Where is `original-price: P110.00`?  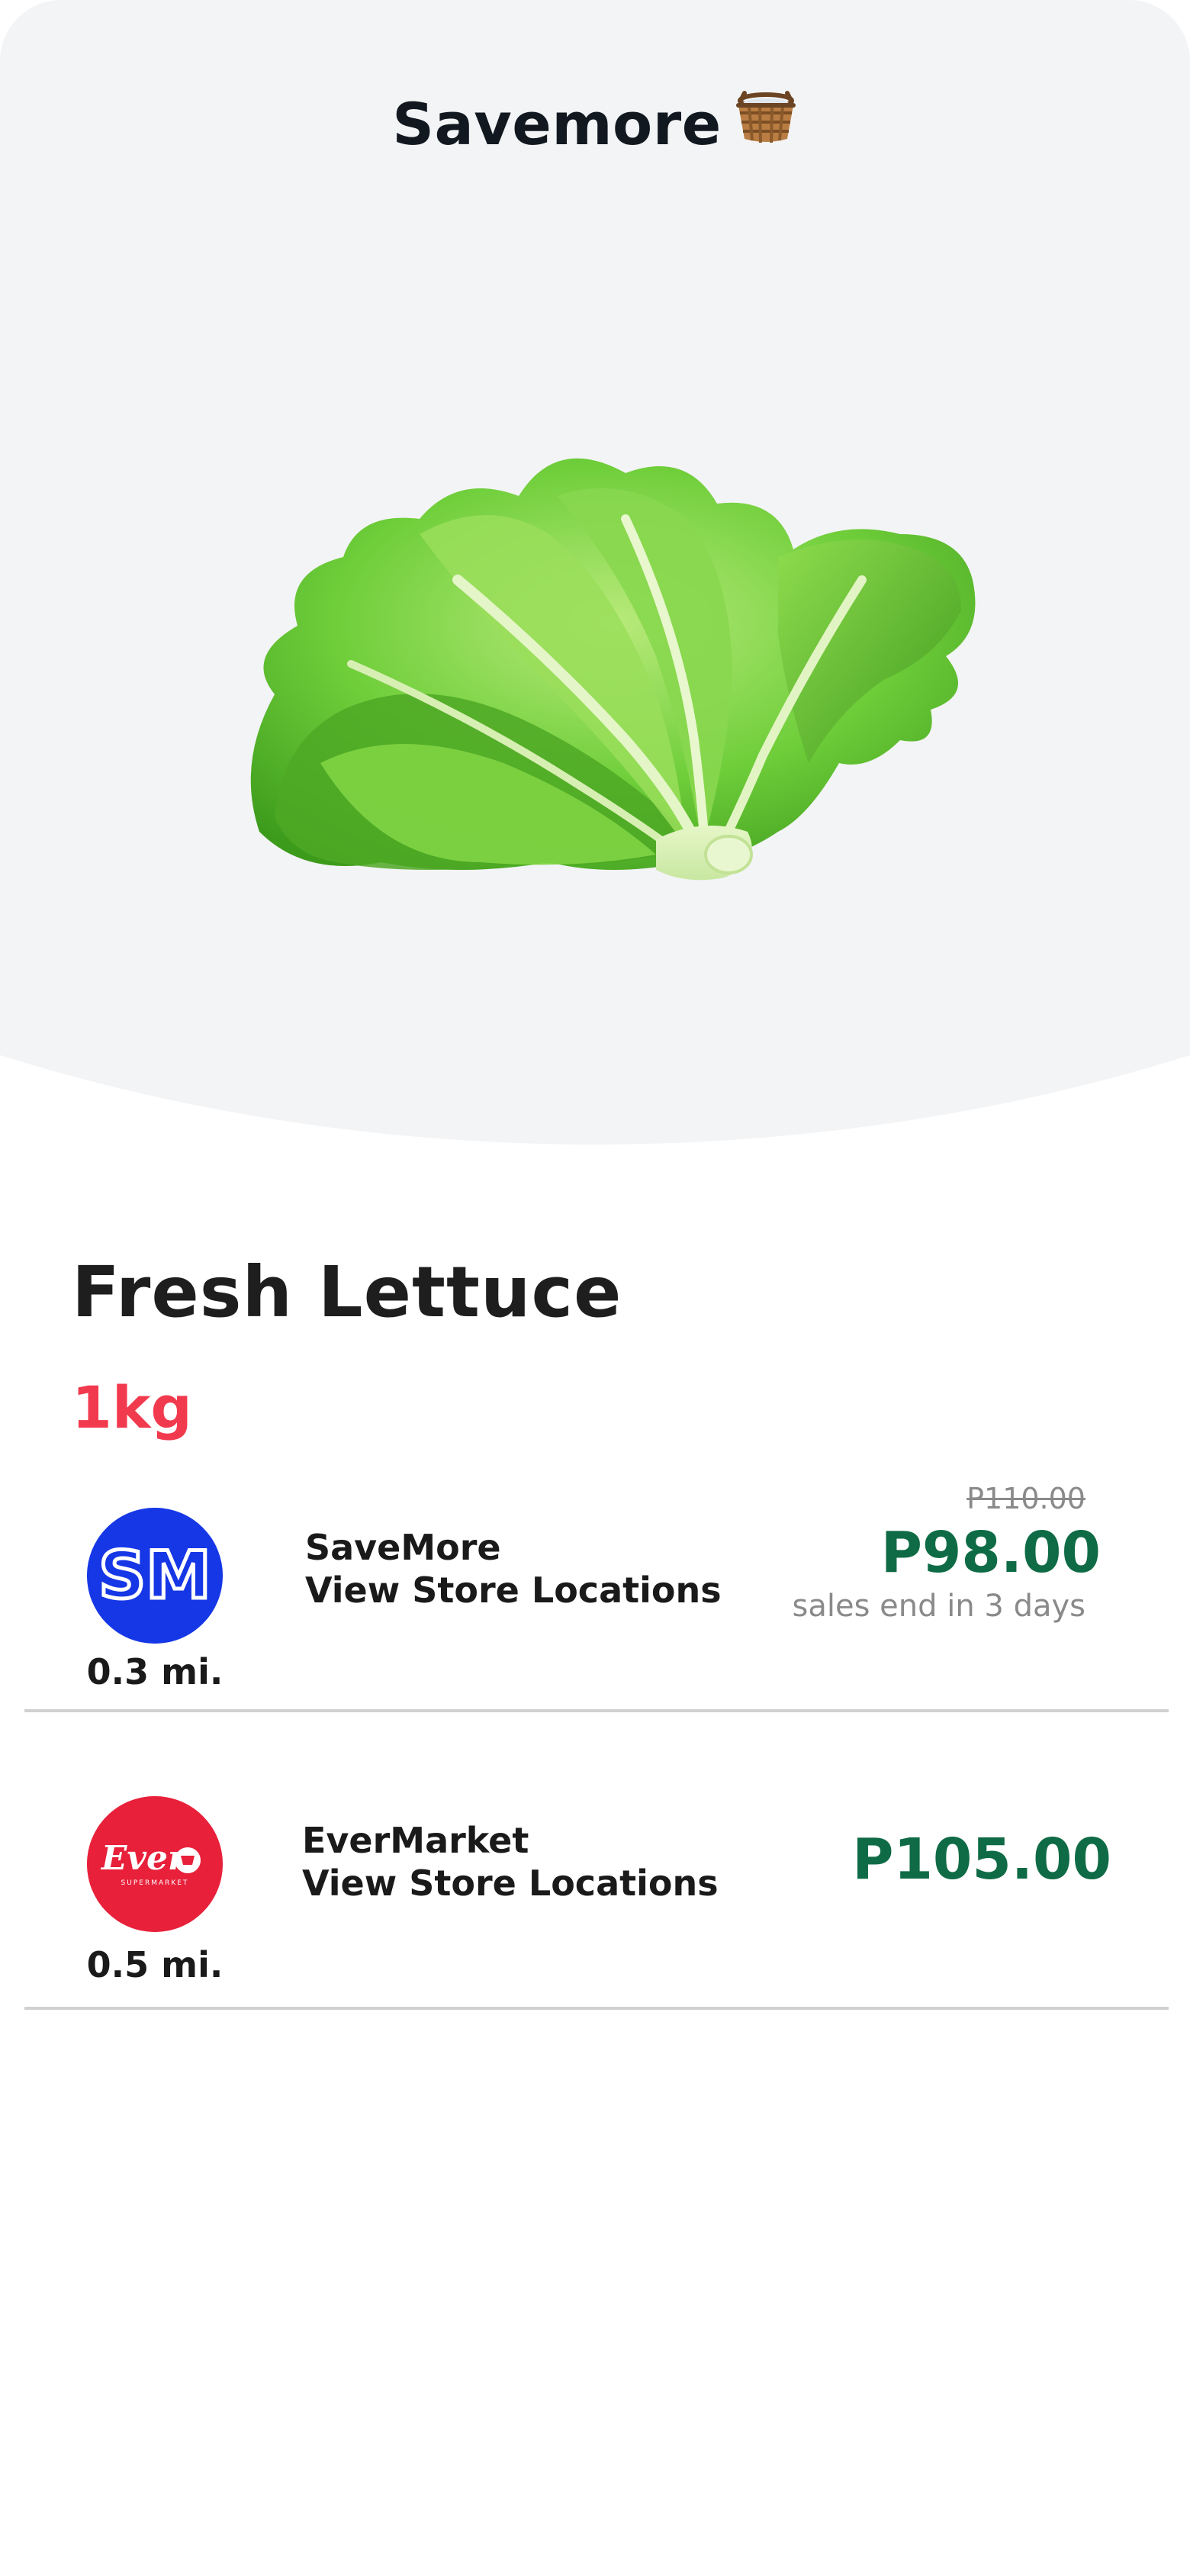
original-price: P110.00 is located at coordinates (1025, 1498).